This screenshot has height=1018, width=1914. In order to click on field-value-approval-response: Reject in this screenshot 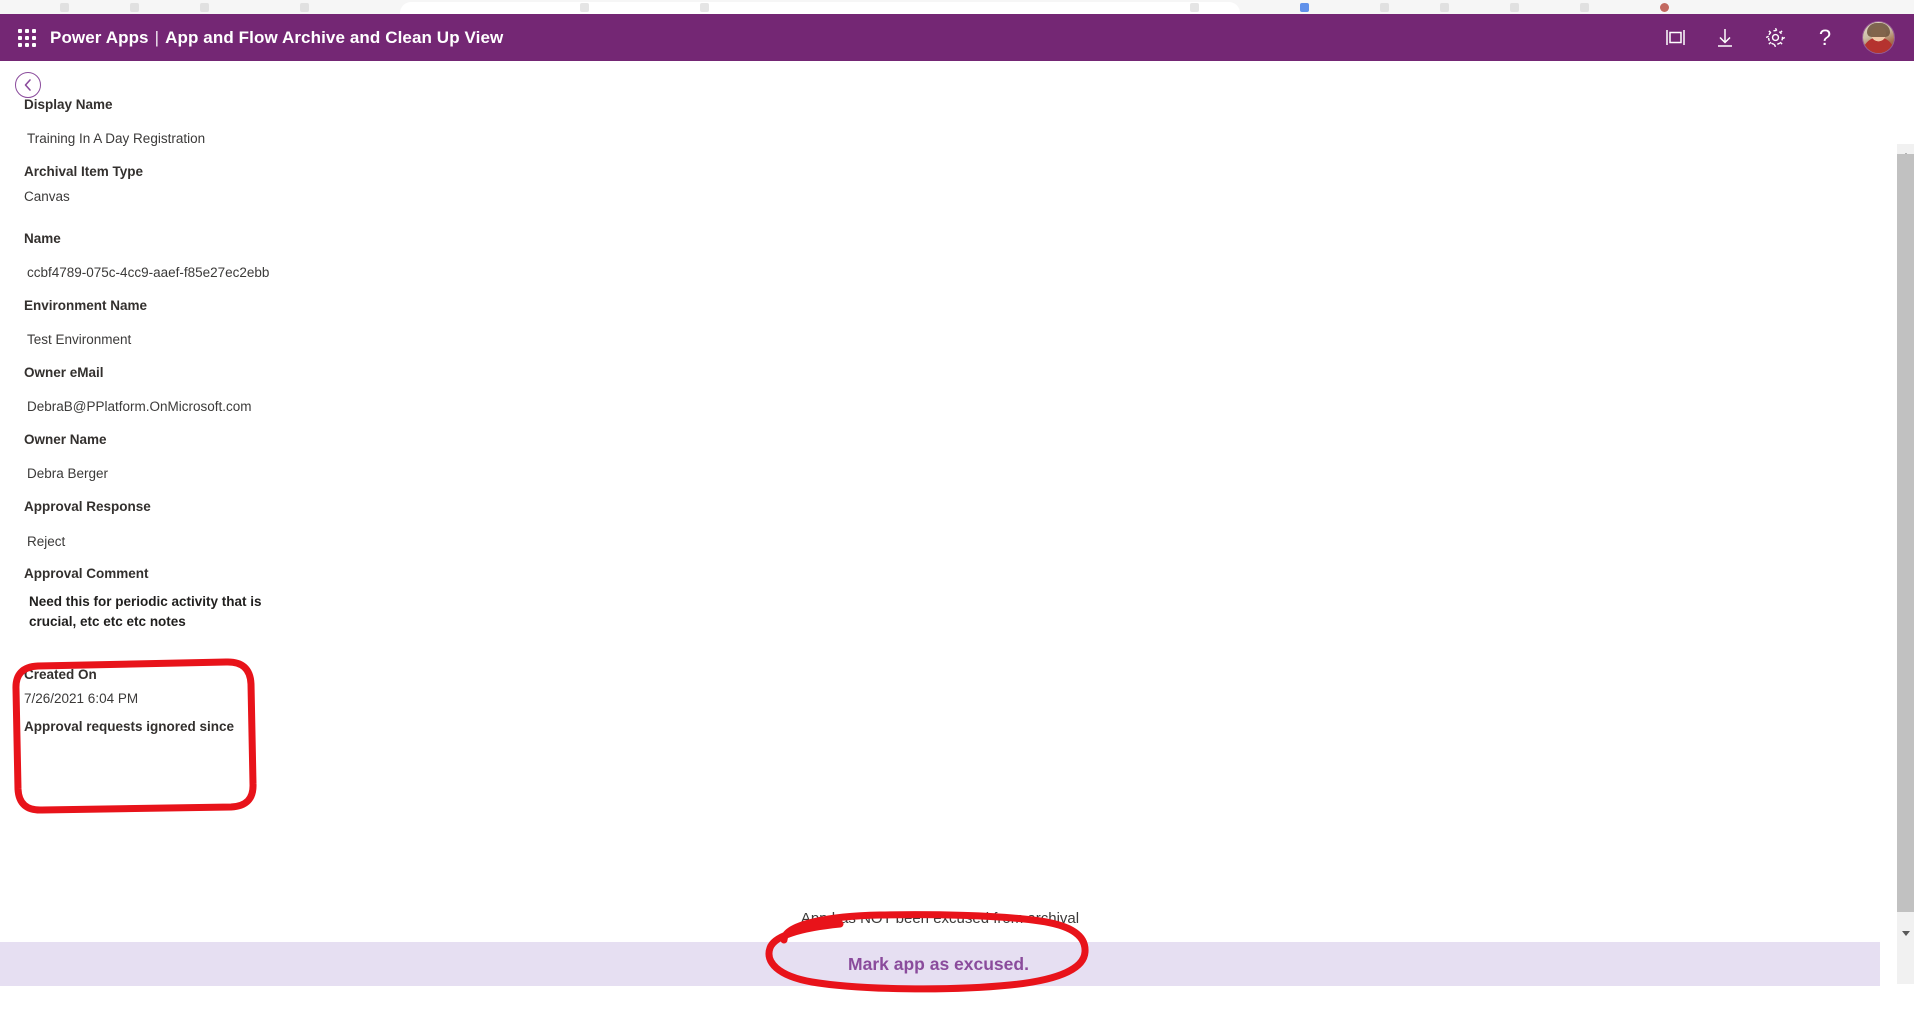, I will do `click(46, 541)`.